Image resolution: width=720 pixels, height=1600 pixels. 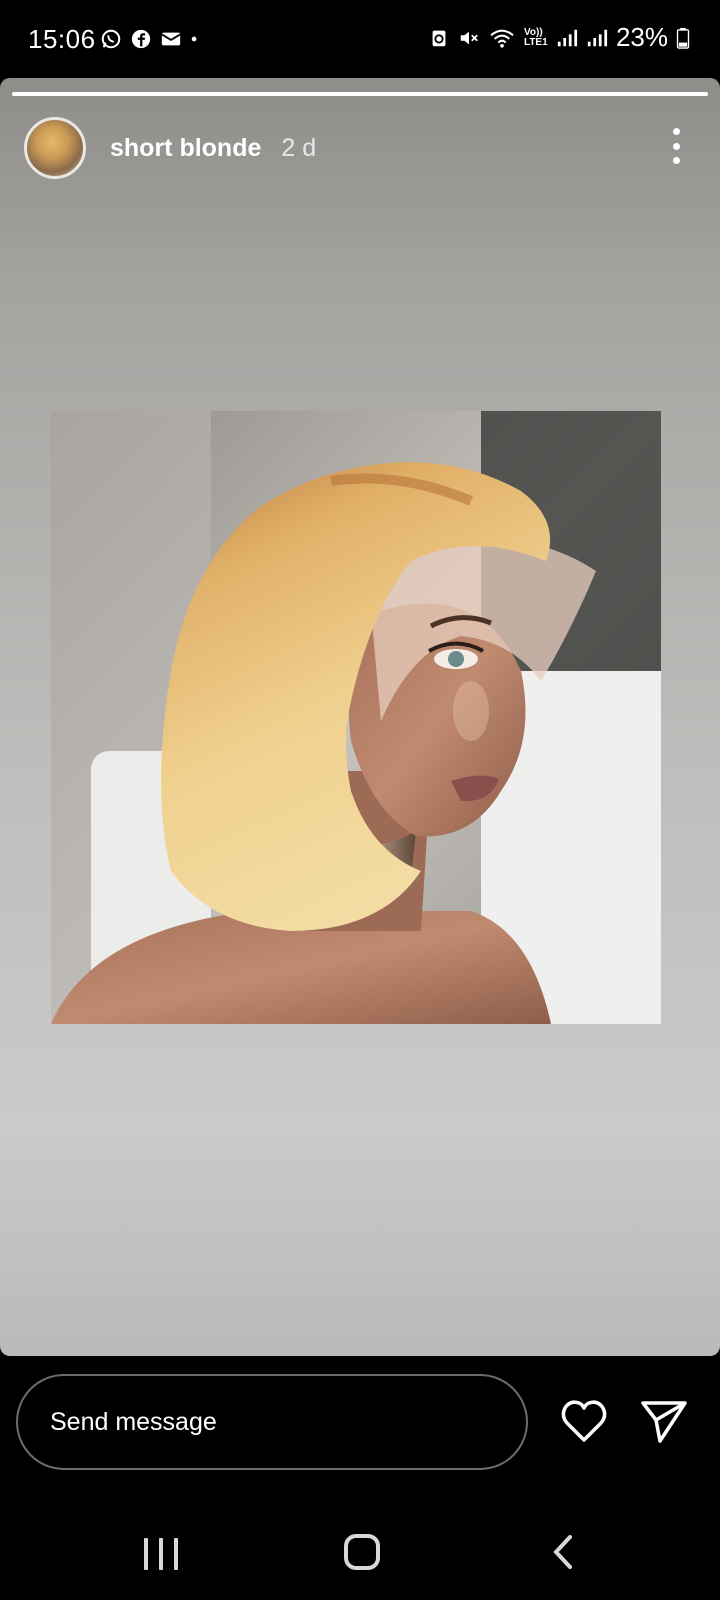 What do you see at coordinates (360, 39) in the screenshot?
I see `status-bar: 15:06 Vo)) LTE1 23%` at bounding box center [360, 39].